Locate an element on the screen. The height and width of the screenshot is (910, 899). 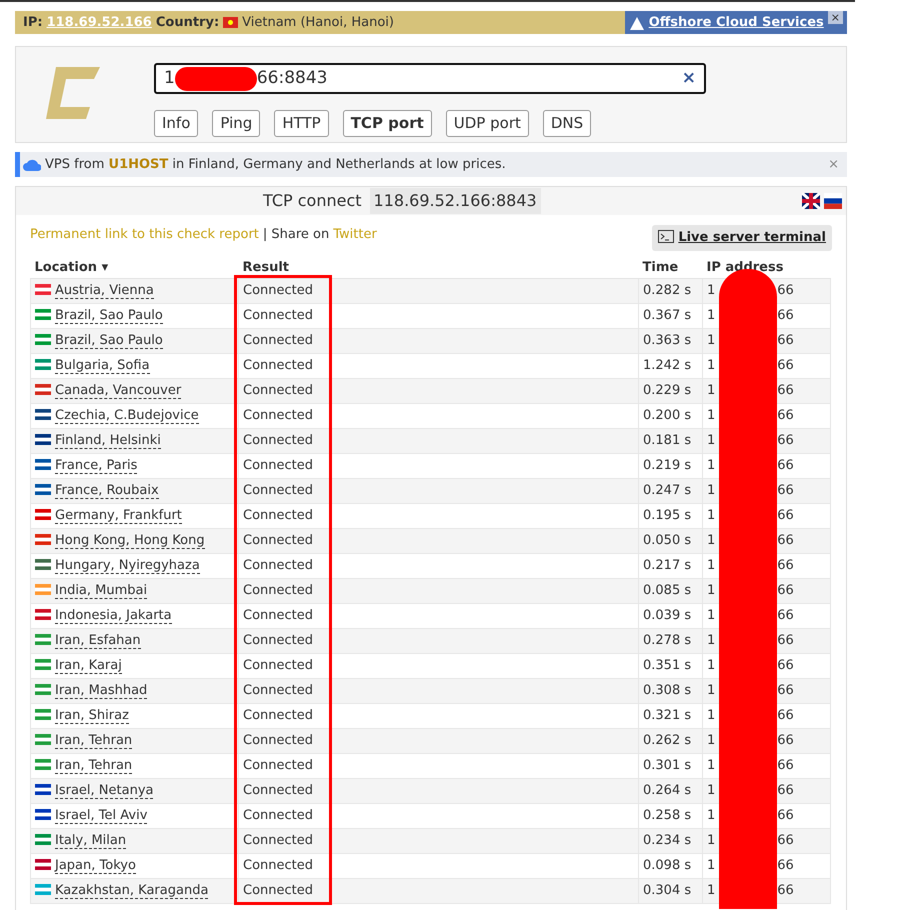
country-name: Vietnam (Hanoi, Hanoi) is located at coordinates (318, 23).